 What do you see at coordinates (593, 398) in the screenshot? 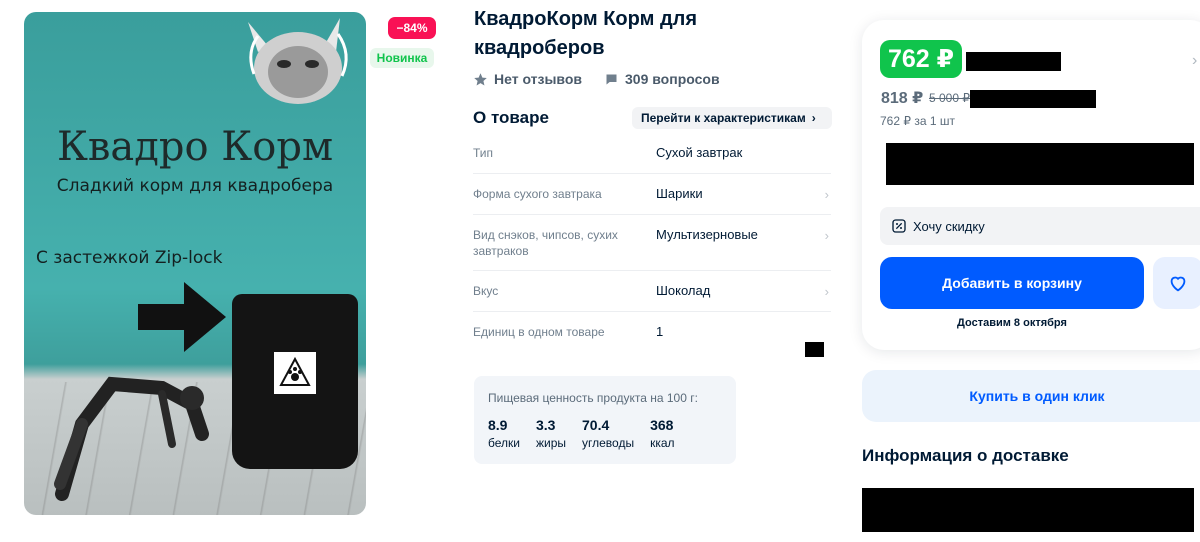
I see `nutrition-label: Пищевая ценность продукта на 100 г:` at bounding box center [593, 398].